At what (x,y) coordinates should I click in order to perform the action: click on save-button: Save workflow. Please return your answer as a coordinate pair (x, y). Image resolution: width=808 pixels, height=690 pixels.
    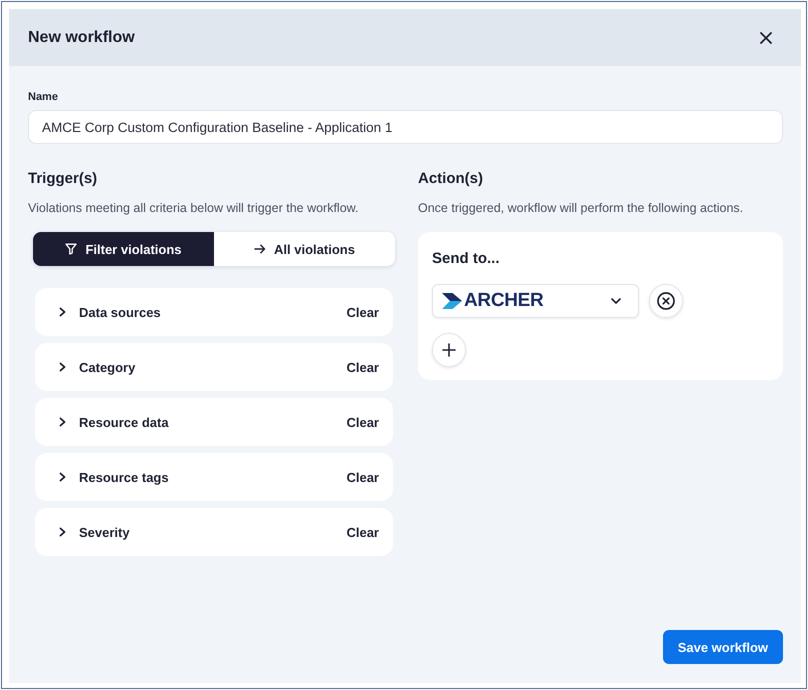
    Looking at the image, I should click on (722, 647).